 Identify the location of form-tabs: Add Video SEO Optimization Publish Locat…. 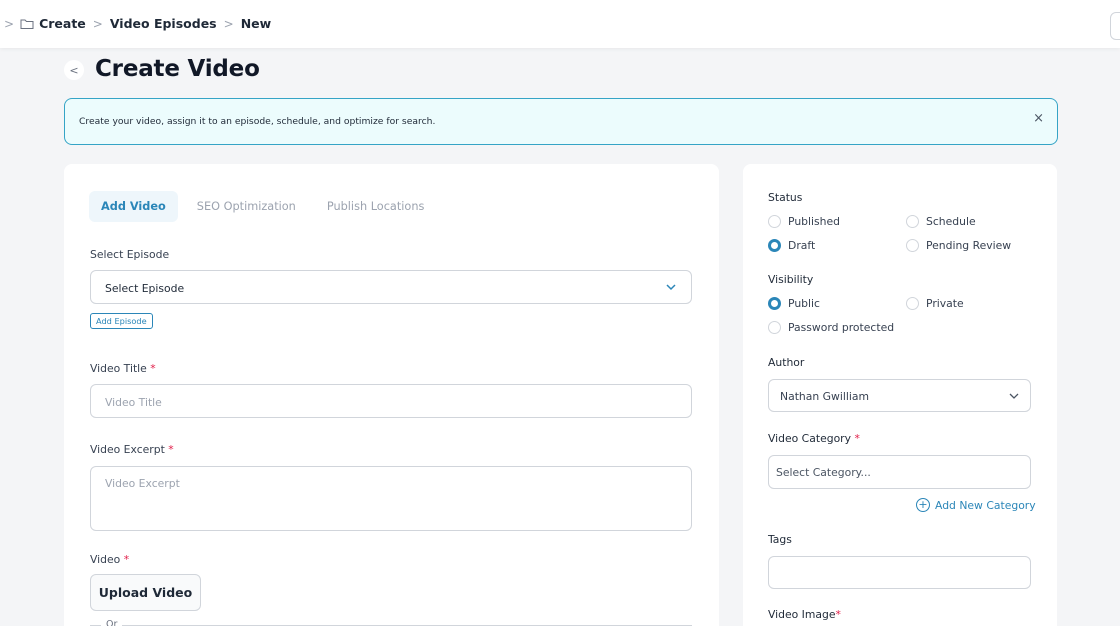
(266, 206).